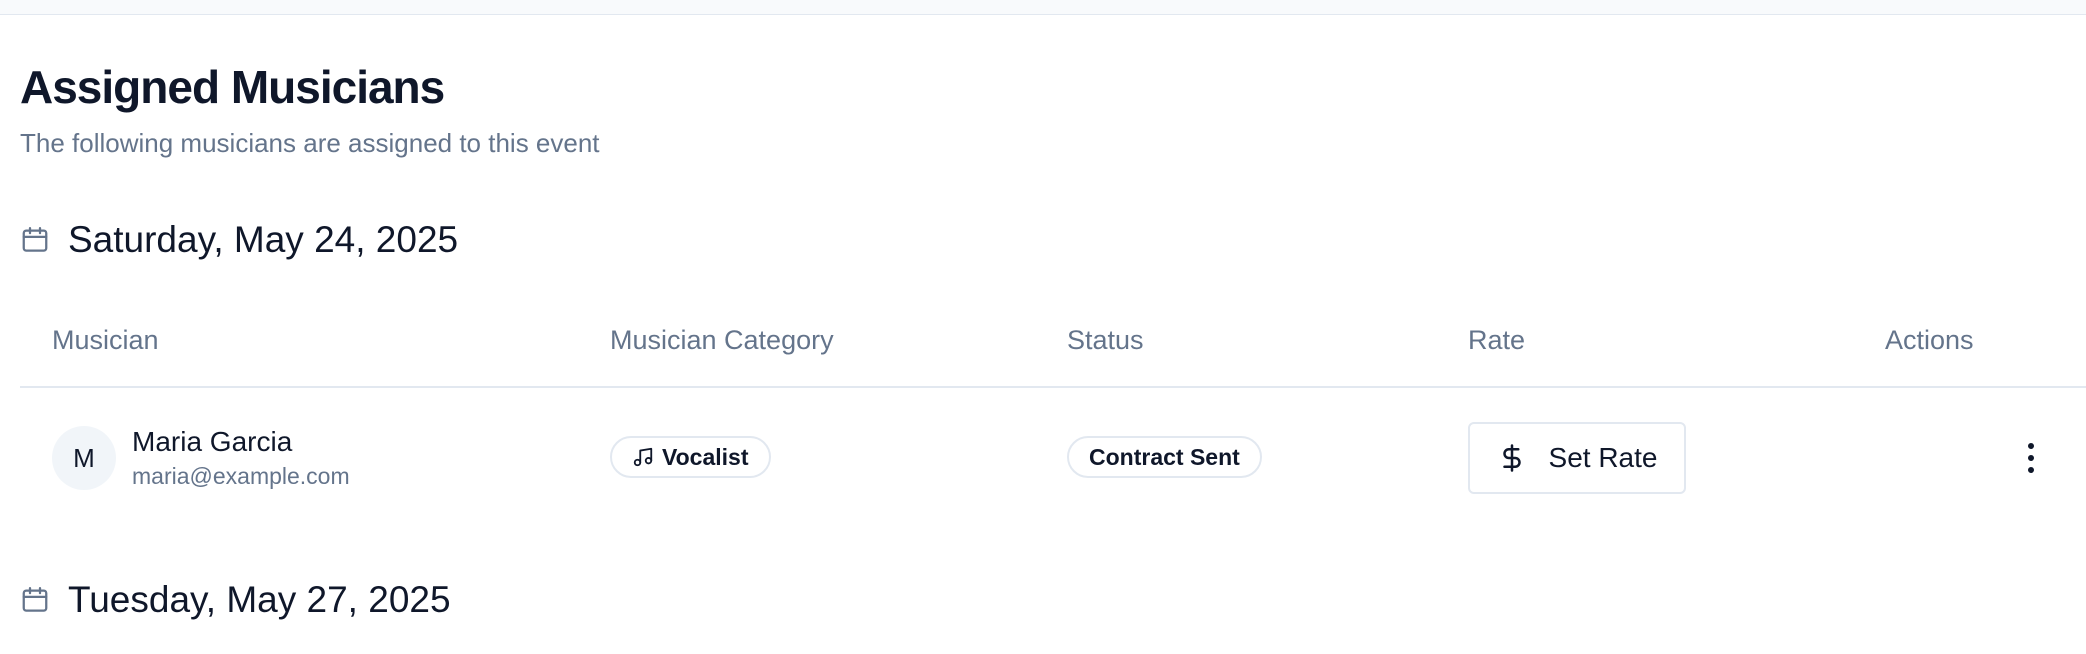  I want to click on musician-name: Maria Garcia, so click(212, 441).